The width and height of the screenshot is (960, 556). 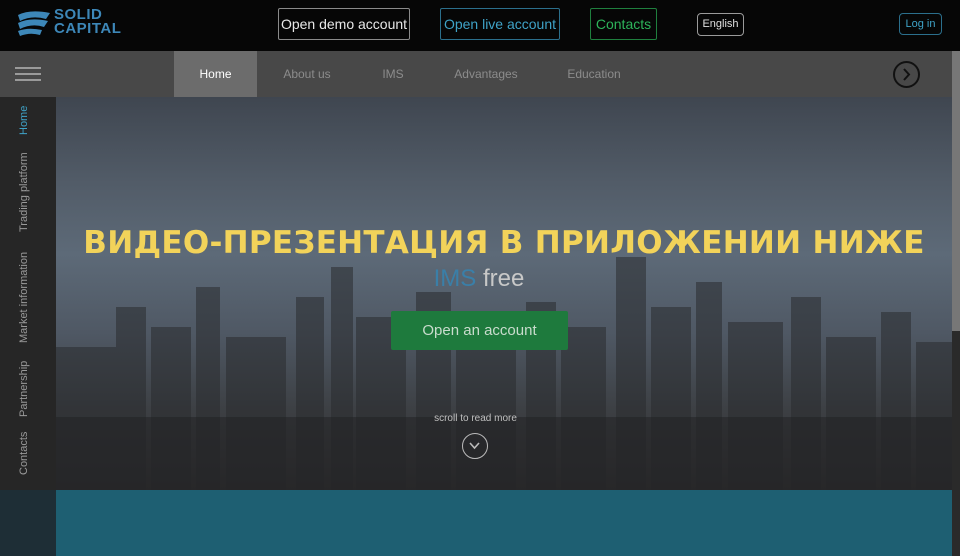 I want to click on logo-wordmark: SOLID CAPITAL, so click(x=88, y=22).